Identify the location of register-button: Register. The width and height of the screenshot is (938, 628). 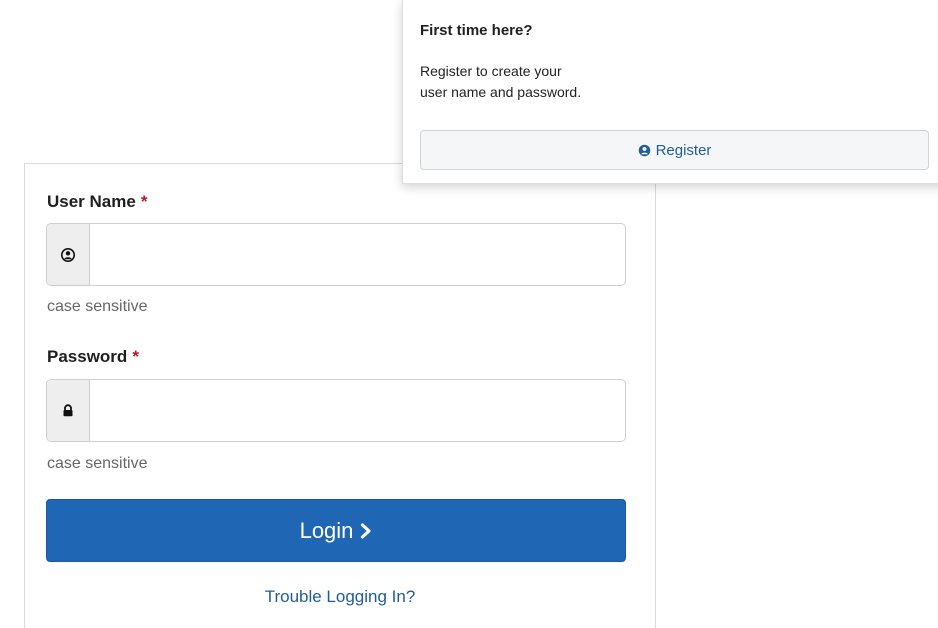
(674, 150).